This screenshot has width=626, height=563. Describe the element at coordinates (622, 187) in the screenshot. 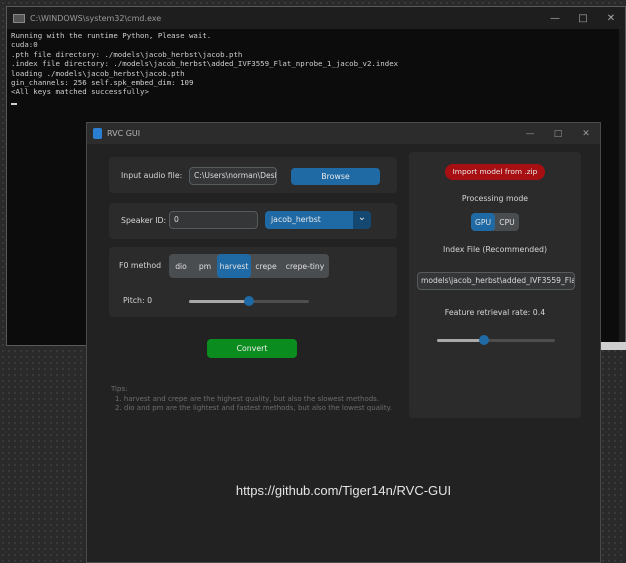

I see `console-scrollbar` at that location.